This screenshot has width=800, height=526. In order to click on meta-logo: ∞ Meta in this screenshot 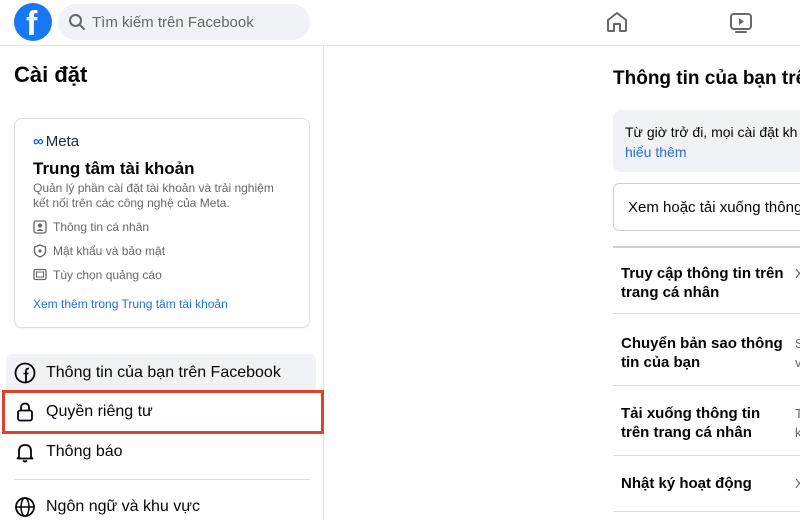, I will do `click(56, 141)`.